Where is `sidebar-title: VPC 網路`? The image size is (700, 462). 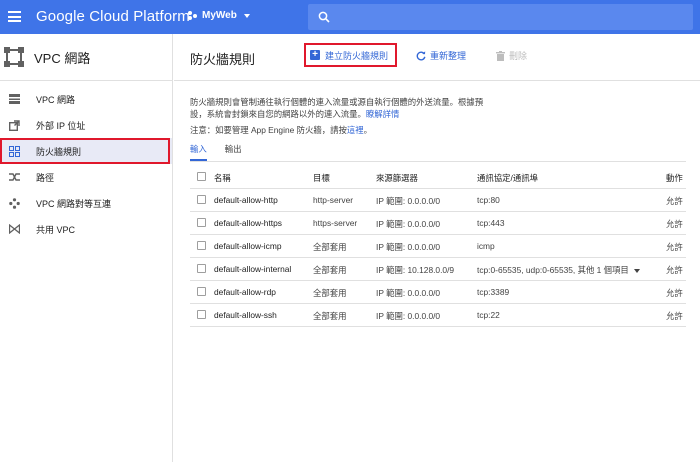 sidebar-title: VPC 網路 is located at coordinates (62, 58).